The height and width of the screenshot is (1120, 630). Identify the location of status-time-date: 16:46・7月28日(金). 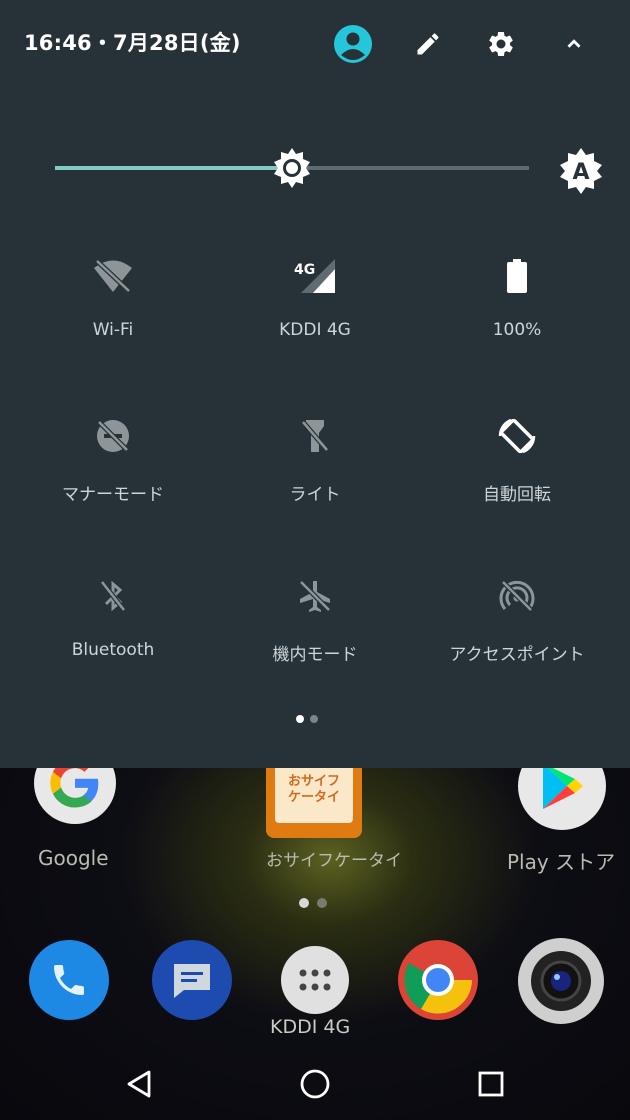
(132, 43).